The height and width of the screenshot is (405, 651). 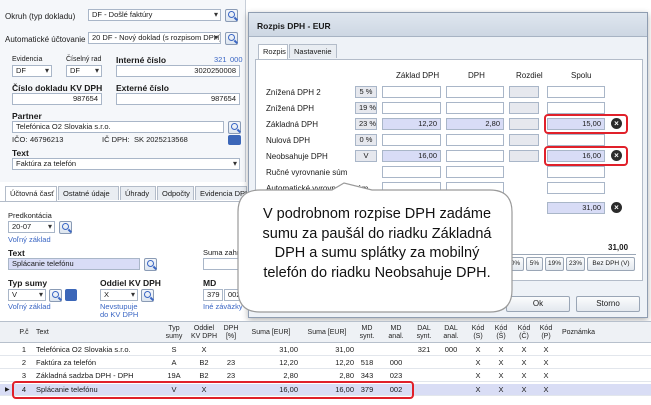 What do you see at coordinates (288, 140) in the screenshot?
I see `row-label: Nulová DPH` at bounding box center [288, 140].